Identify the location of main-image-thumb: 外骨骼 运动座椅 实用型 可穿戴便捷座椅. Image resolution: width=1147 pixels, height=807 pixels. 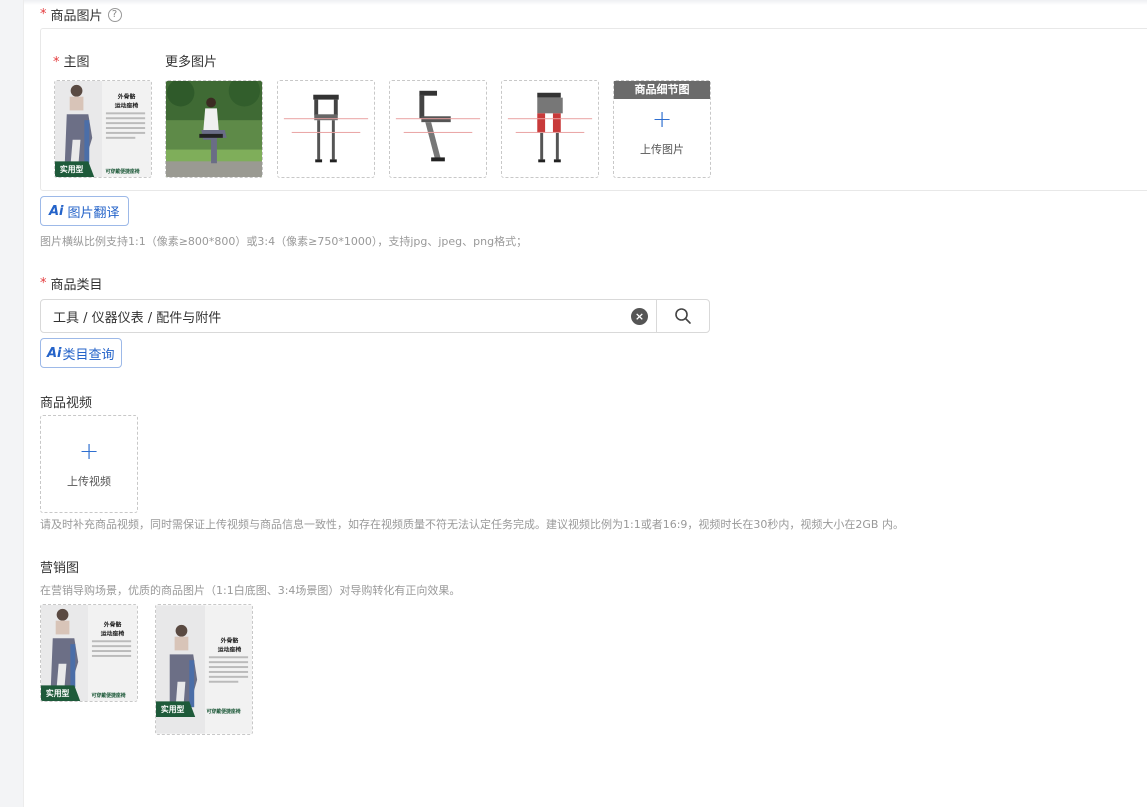
(103, 129).